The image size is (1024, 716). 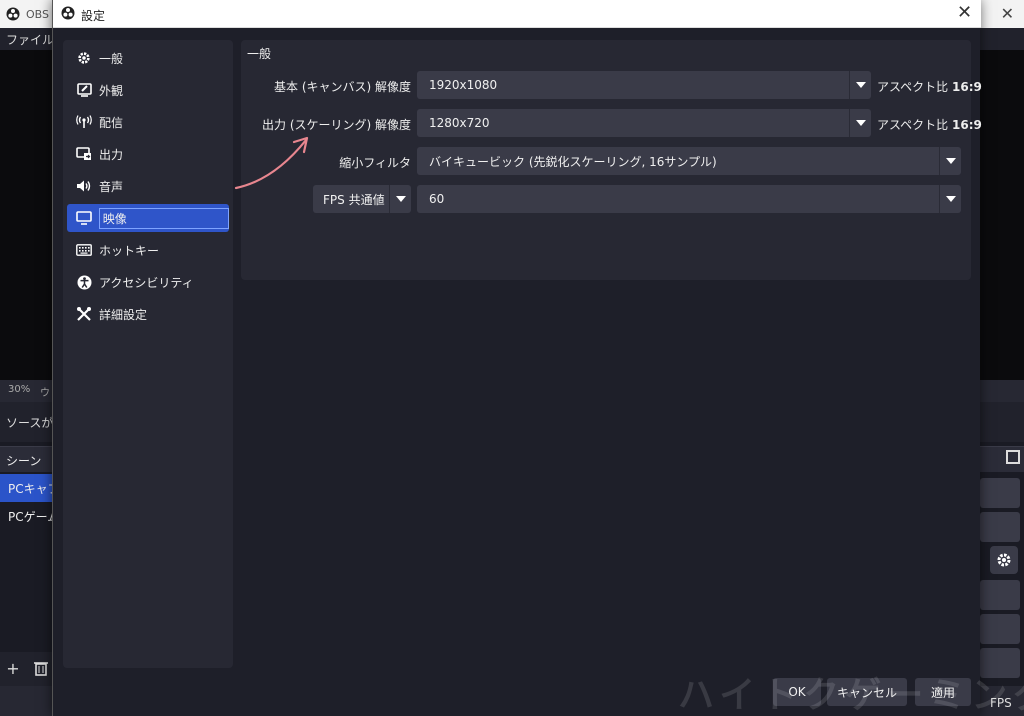 I want to click on sidebar-item-audio: 音声, so click(x=148, y=186).